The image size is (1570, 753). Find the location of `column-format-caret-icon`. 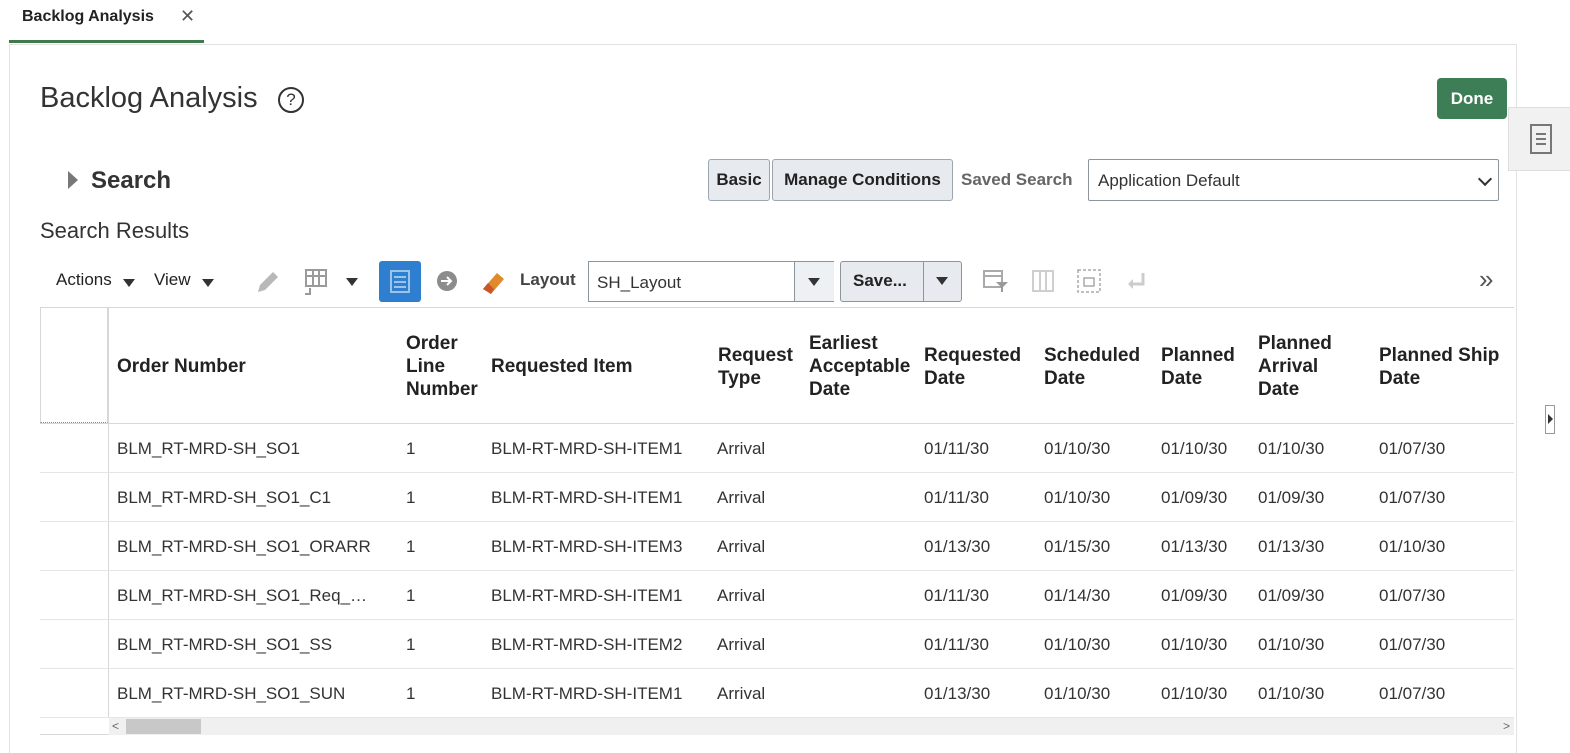

column-format-caret-icon is located at coordinates (352, 282).